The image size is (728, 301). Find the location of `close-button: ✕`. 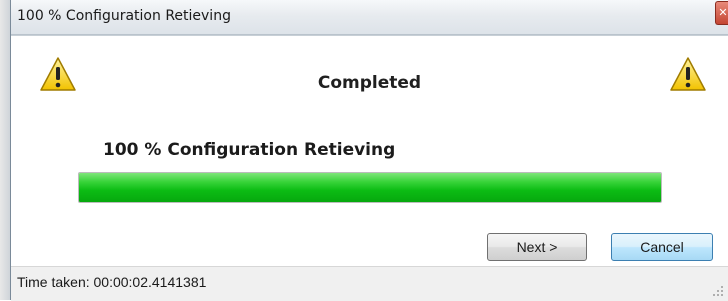

close-button: ✕ is located at coordinates (721, 13).